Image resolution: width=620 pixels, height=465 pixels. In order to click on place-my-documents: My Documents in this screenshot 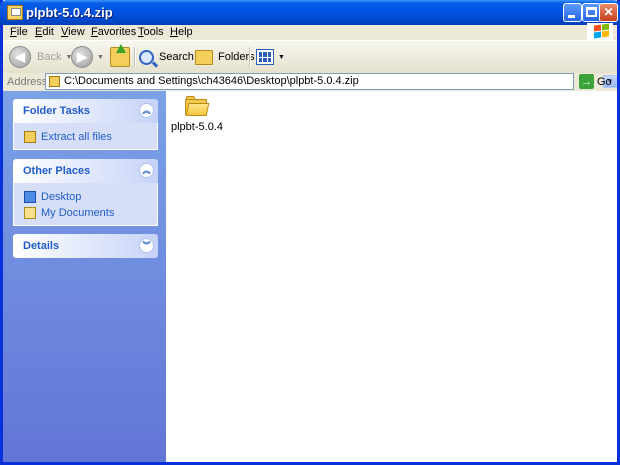, I will do `click(85, 213)`.